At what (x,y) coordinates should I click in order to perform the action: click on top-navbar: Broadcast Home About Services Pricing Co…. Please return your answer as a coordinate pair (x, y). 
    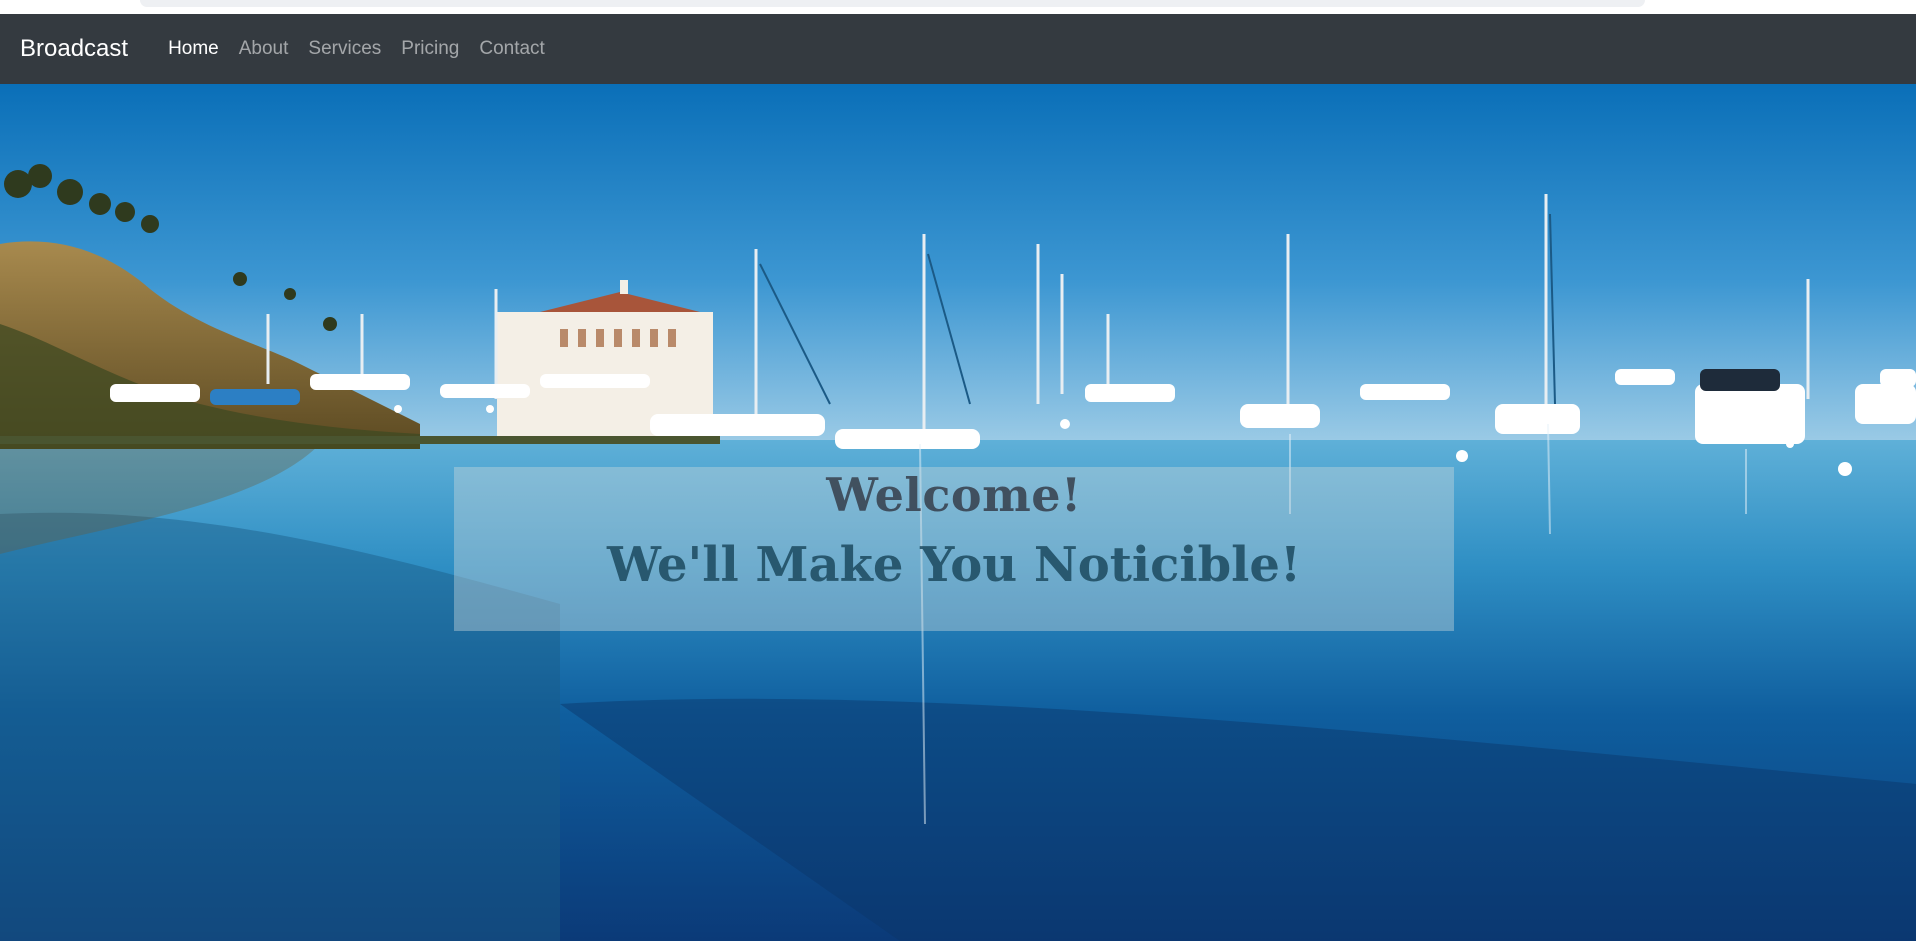
    Looking at the image, I should click on (958, 49).